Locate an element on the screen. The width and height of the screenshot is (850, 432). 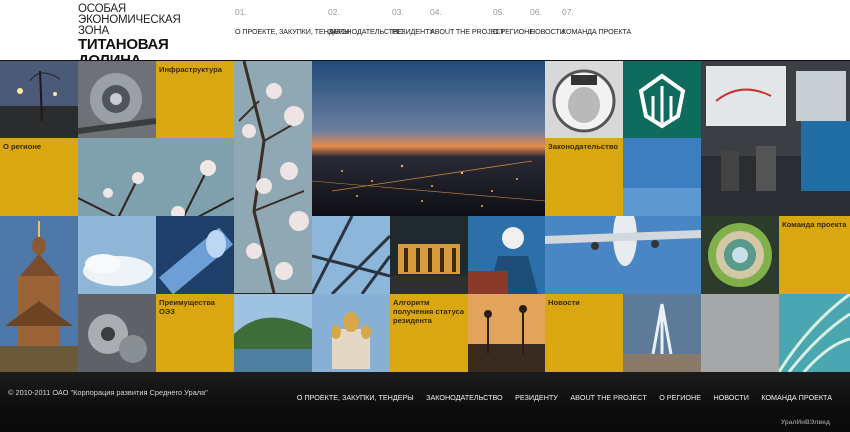
tile-resident-algorithm: Алгоритм получения статуса резидента is located at coordinates (429, 333).